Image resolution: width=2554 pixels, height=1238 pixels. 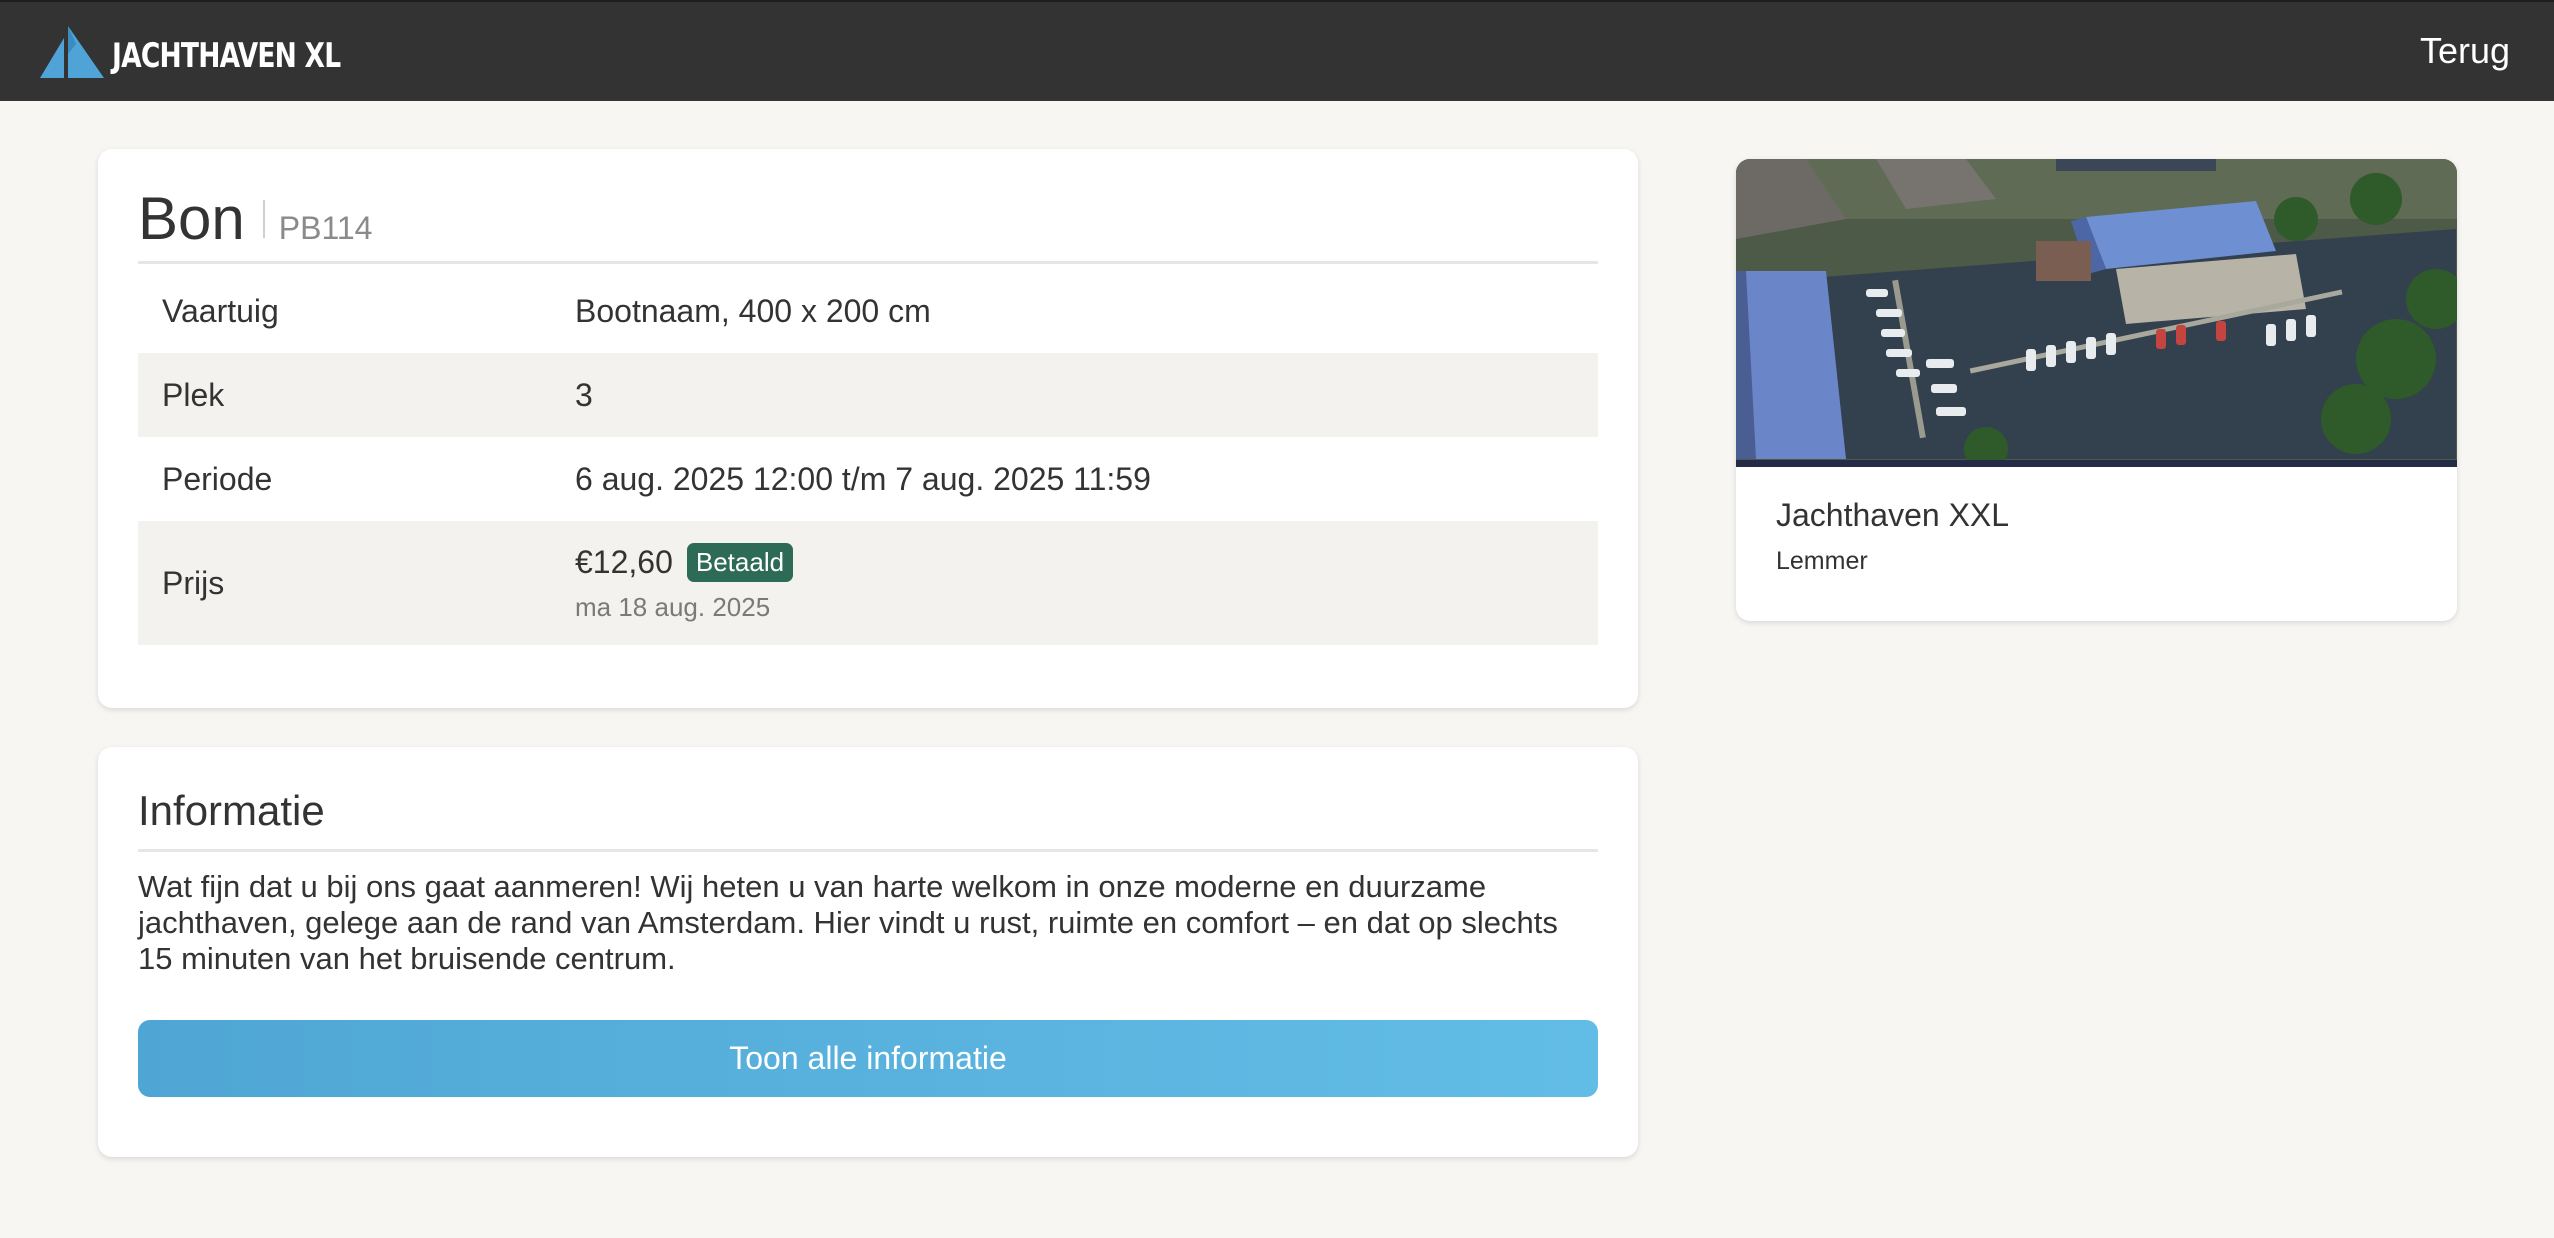 What do you see at coordinates (217, 478) in the screenshot?
I see `row-label-periode: Periode` at bounding box center [217, 478].